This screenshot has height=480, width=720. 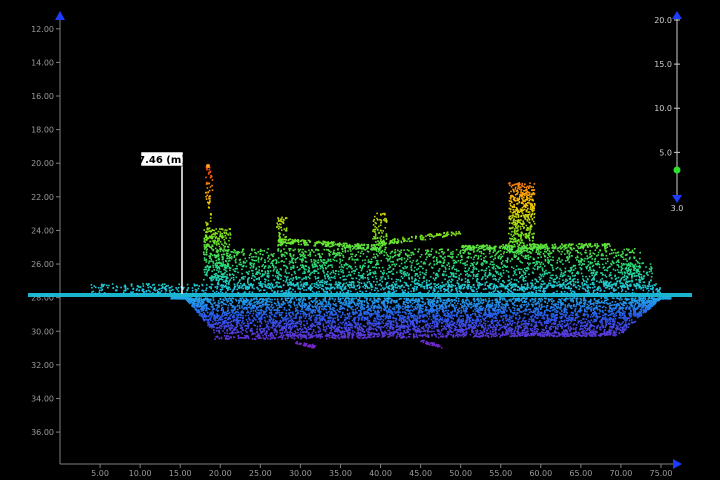 I want to click on y-tick-label: 26.00, so click(x=42, y=264).